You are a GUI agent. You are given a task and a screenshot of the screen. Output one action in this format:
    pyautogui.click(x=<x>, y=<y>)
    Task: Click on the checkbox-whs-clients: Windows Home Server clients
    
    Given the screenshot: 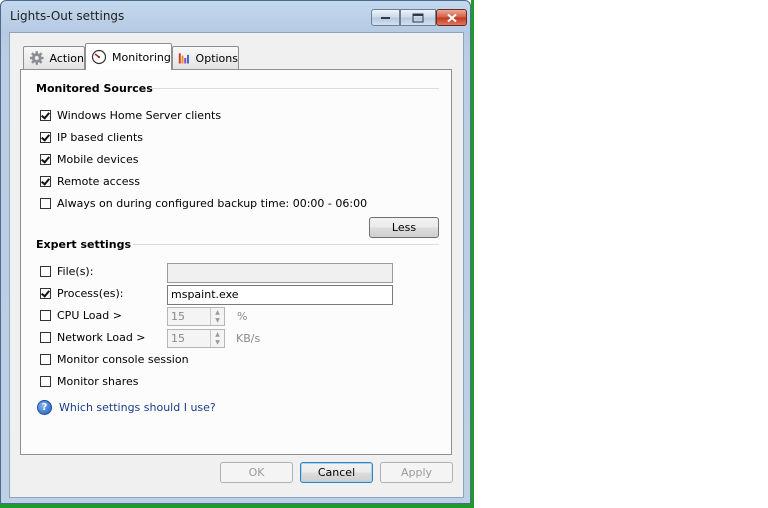 What is the action you would take?
    pyautogui.click(x=130, y=115)
    